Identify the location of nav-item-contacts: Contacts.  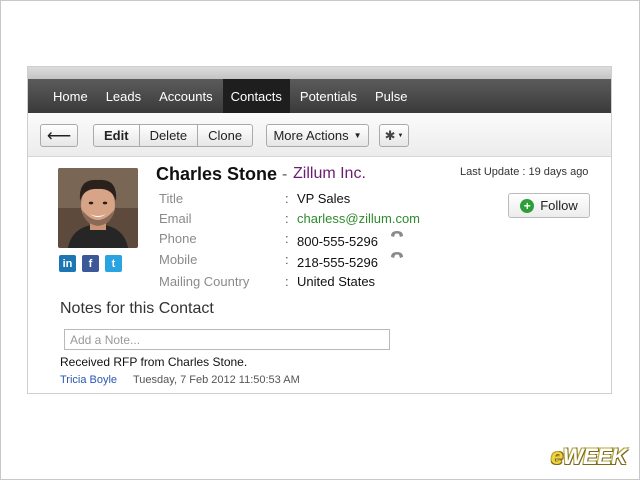
(256, 96).